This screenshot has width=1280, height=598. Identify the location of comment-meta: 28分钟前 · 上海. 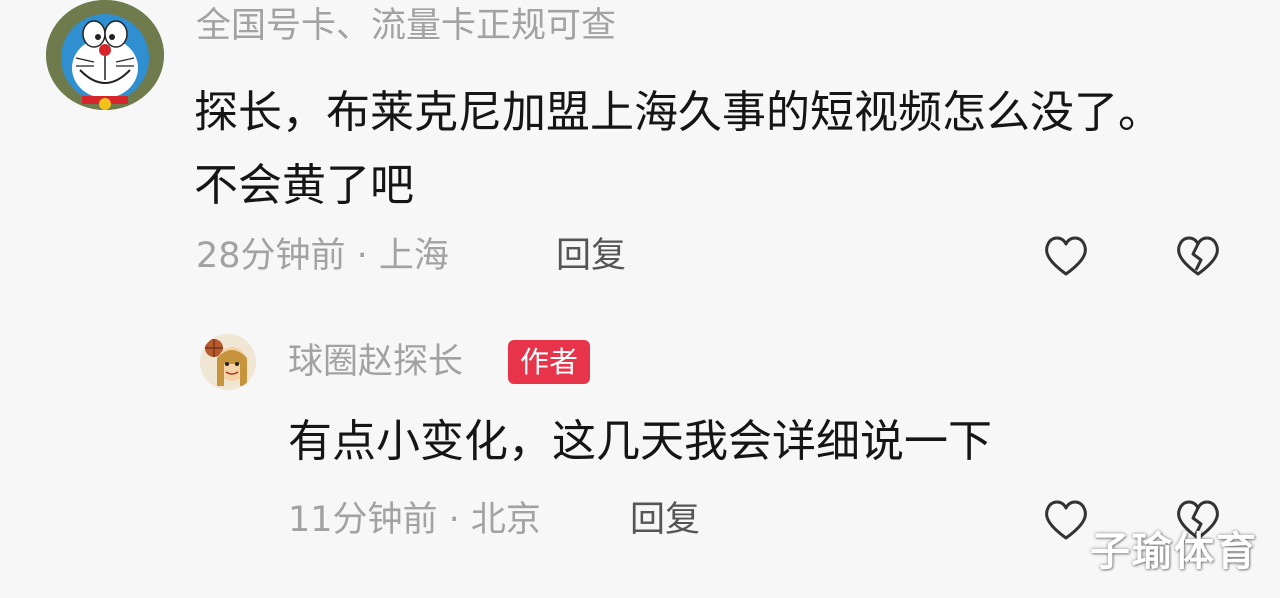
(322, 256).